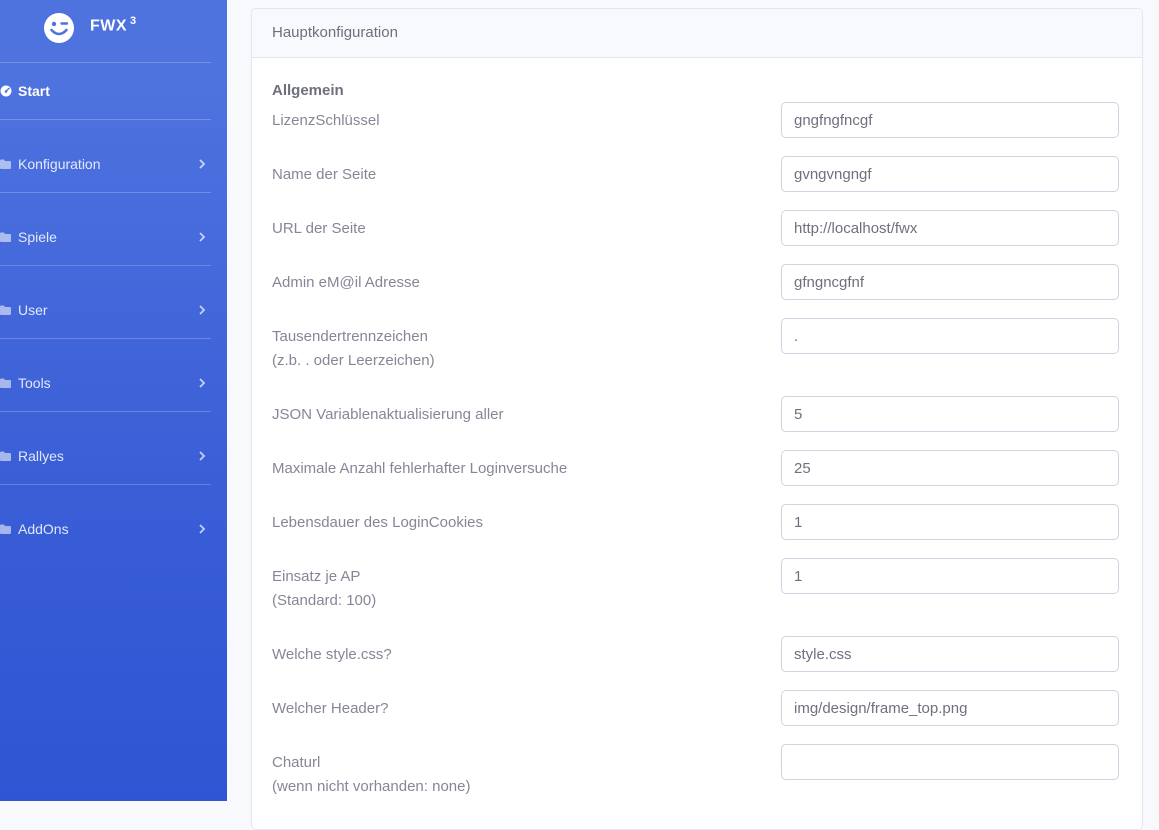 This screenshot has height=830, width=1159. Describe the element at coordinates (950, 414) in the screenshot. I see `json-refresh-input` at that location.